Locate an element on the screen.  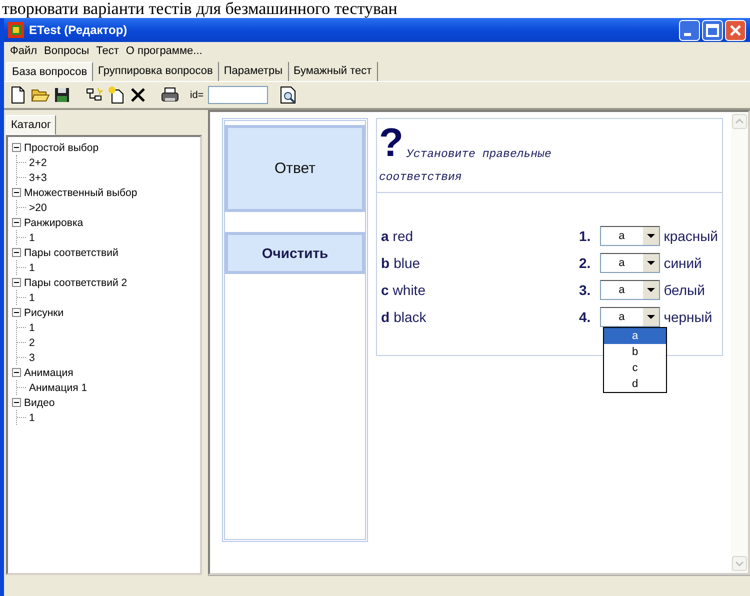
option-letter: b is located at coordinates (385, 263).